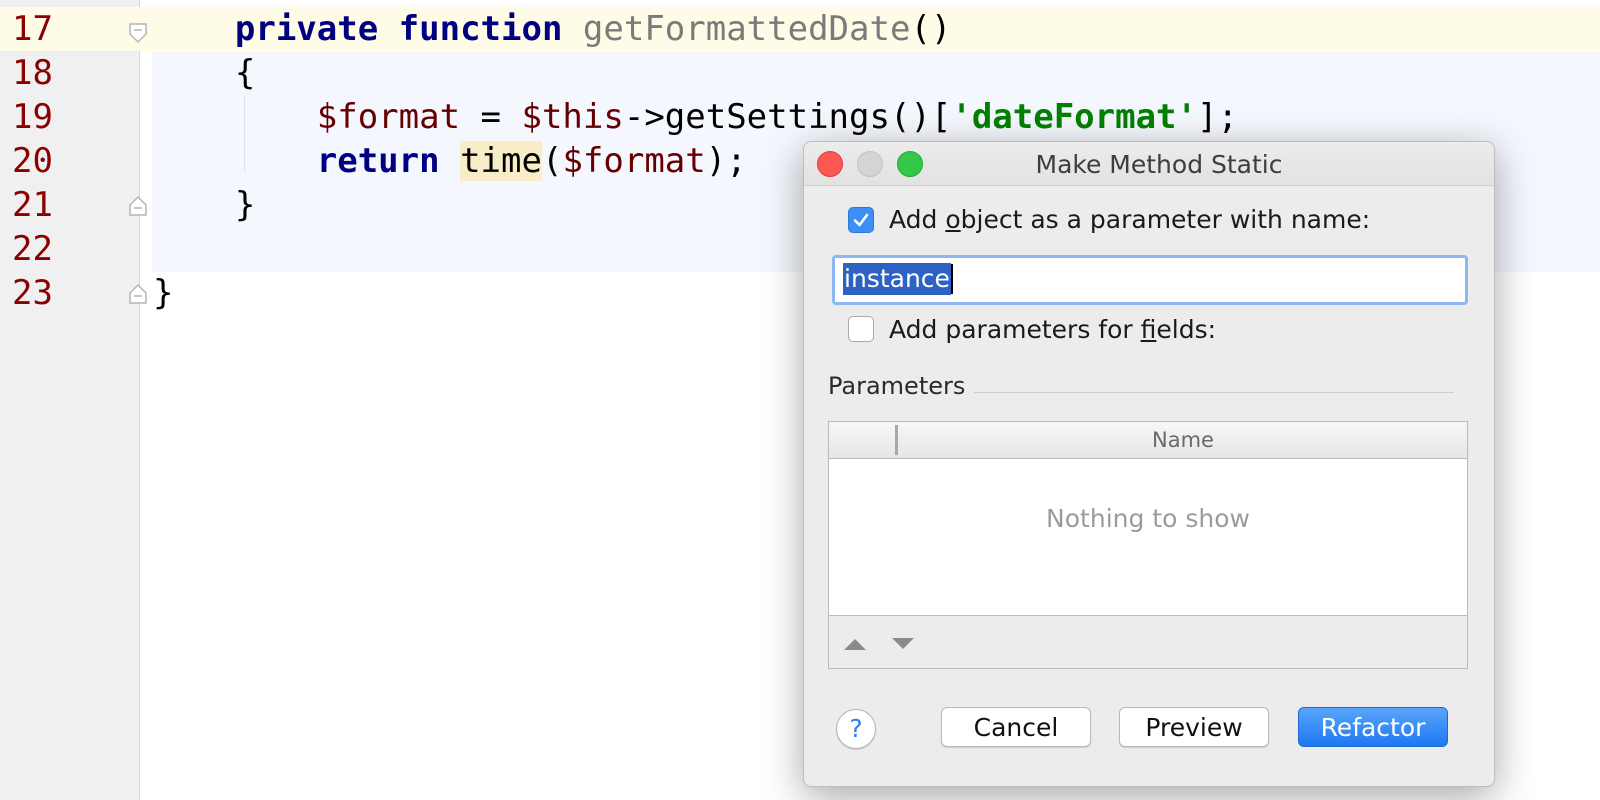 The width and height of the screenshot is (1600, 800). What do you see at coordinates (480, 29) in the screenshot?
I see `keyword-function: function` at bounding box center [480, 29].